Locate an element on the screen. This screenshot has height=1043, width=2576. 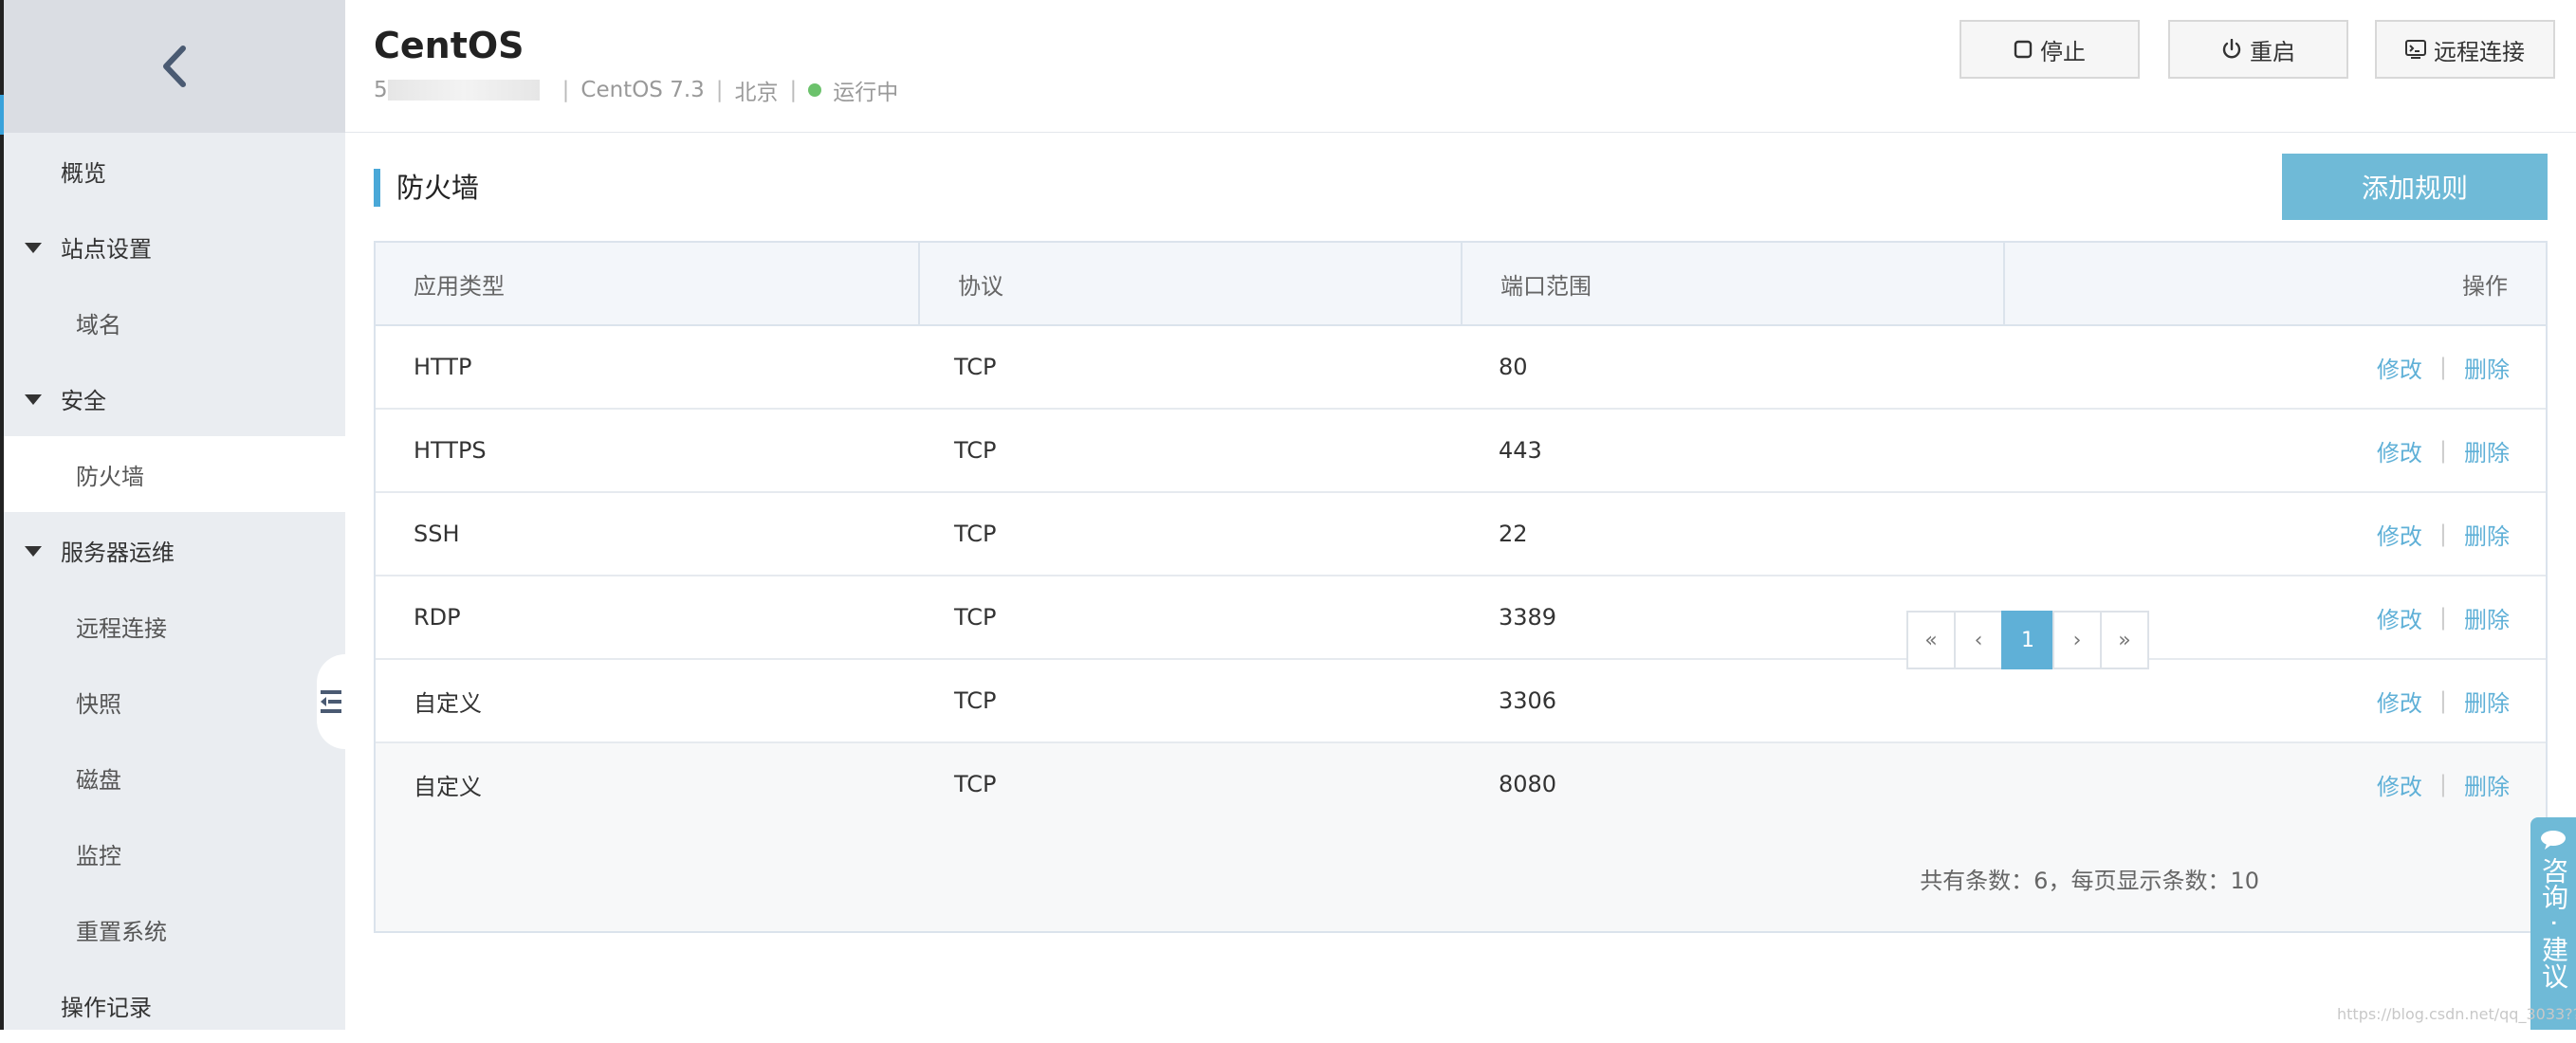
table-row: HTTP TCP 80 修改 | 删除 is located at coordinates (1461, 368).